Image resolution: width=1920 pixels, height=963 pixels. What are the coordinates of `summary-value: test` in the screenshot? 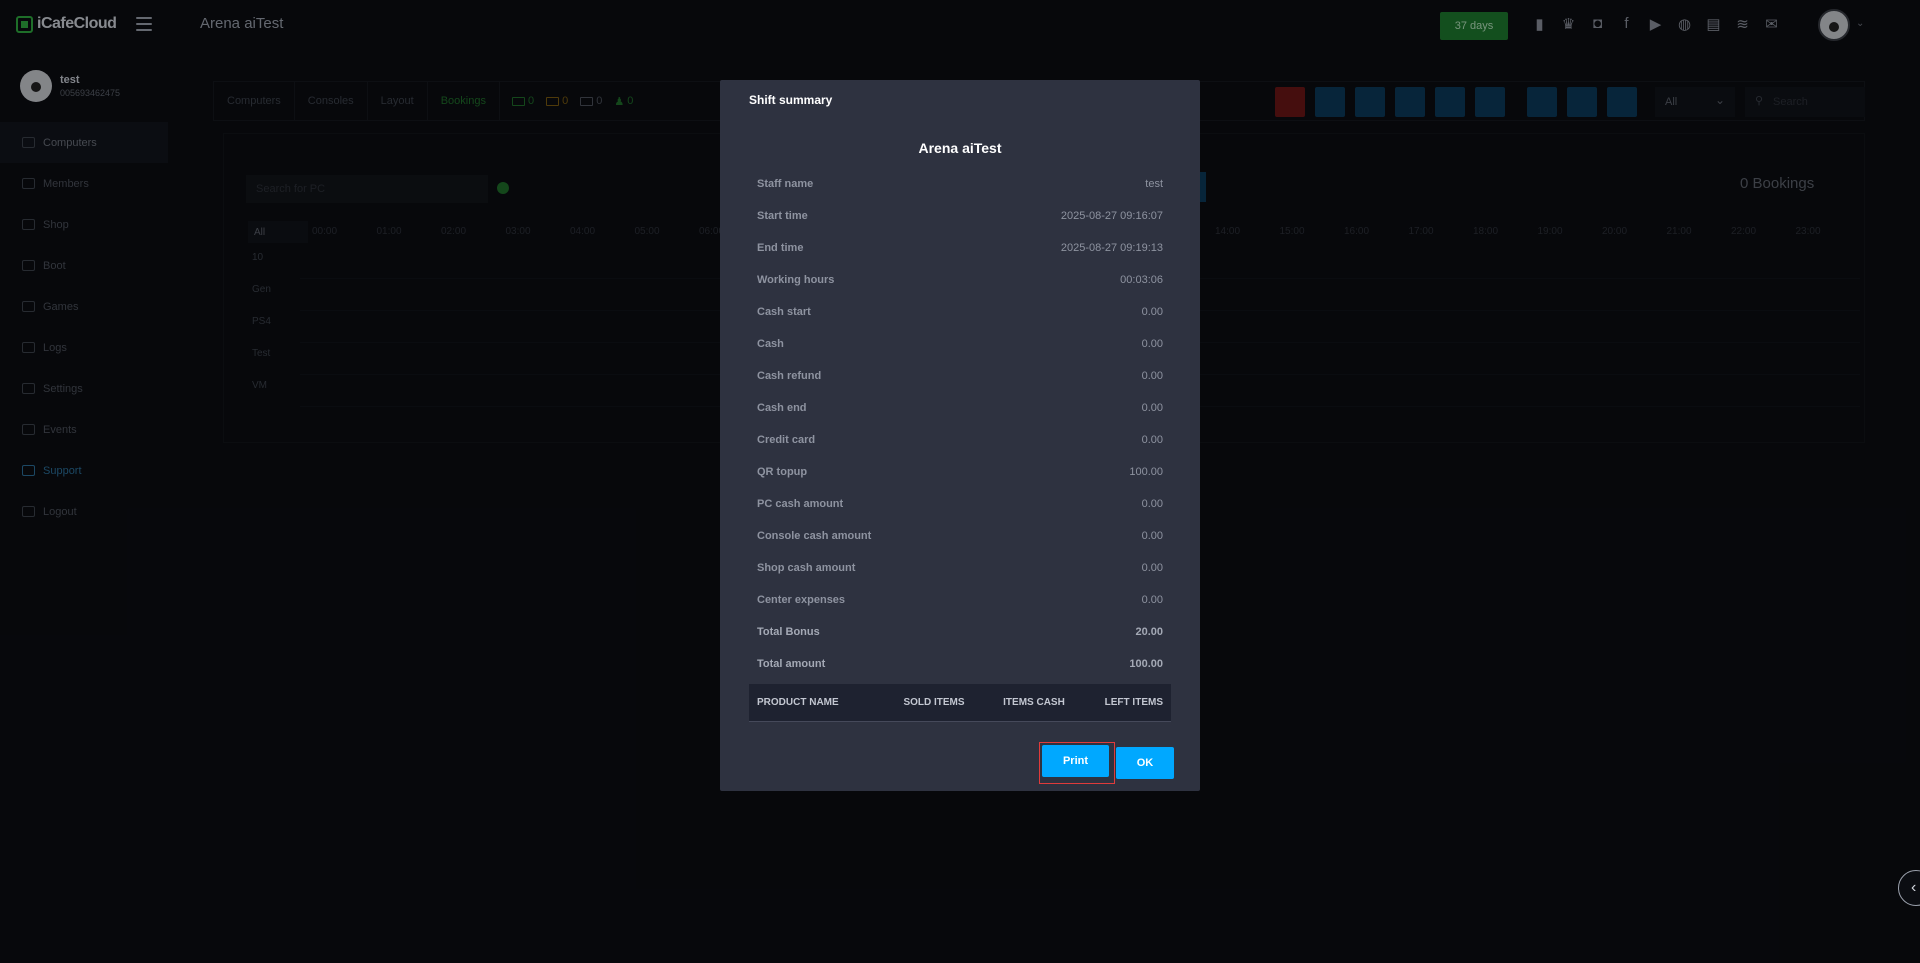 It's located at (1154, 184).